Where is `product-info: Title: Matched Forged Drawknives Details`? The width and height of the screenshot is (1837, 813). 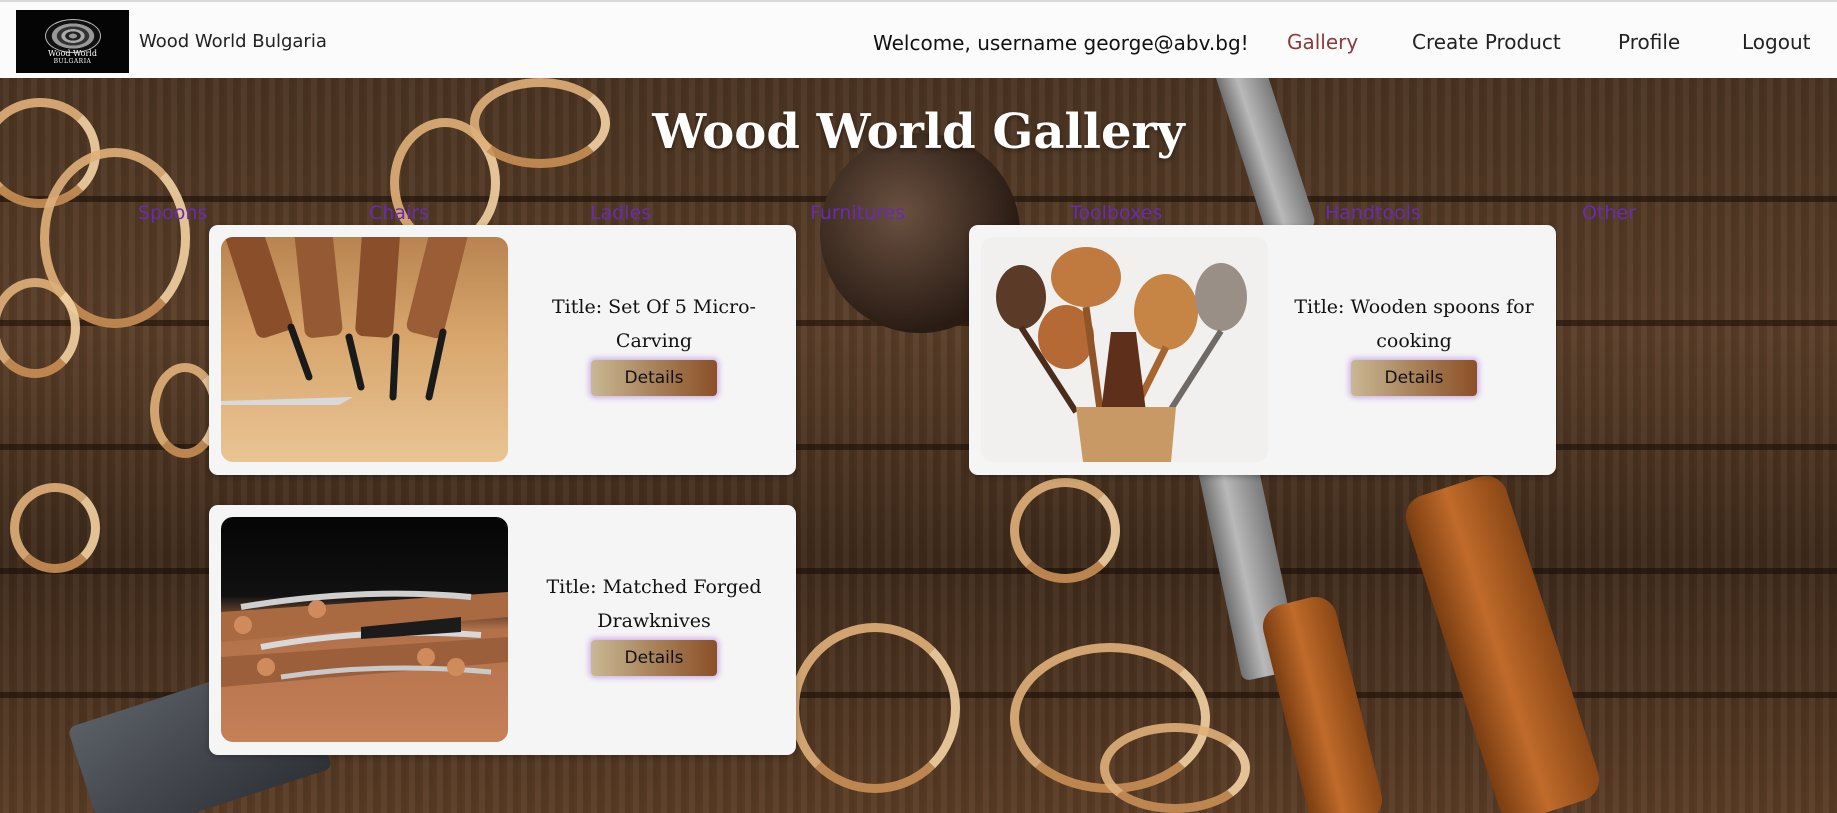
product-info: Title: Matched Forged Drawknives Details is located at coordinates (654, 630).